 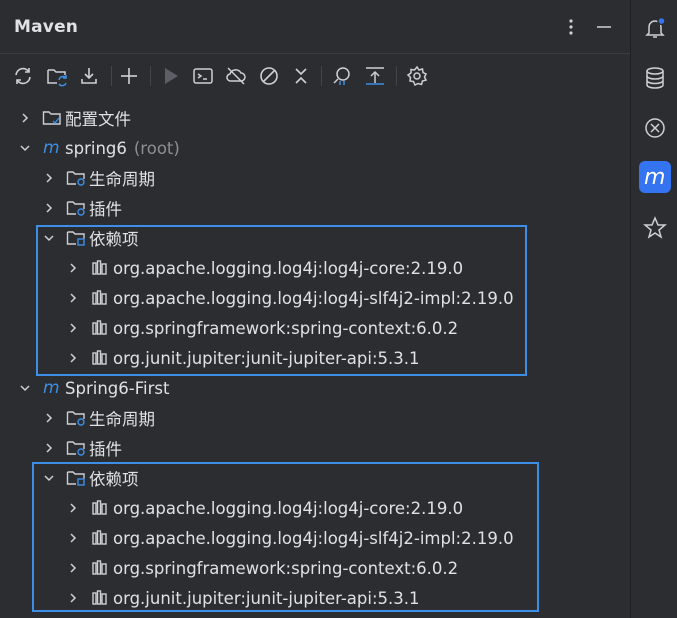 I want to click on minimize-icon, so click(x=604, y=27).